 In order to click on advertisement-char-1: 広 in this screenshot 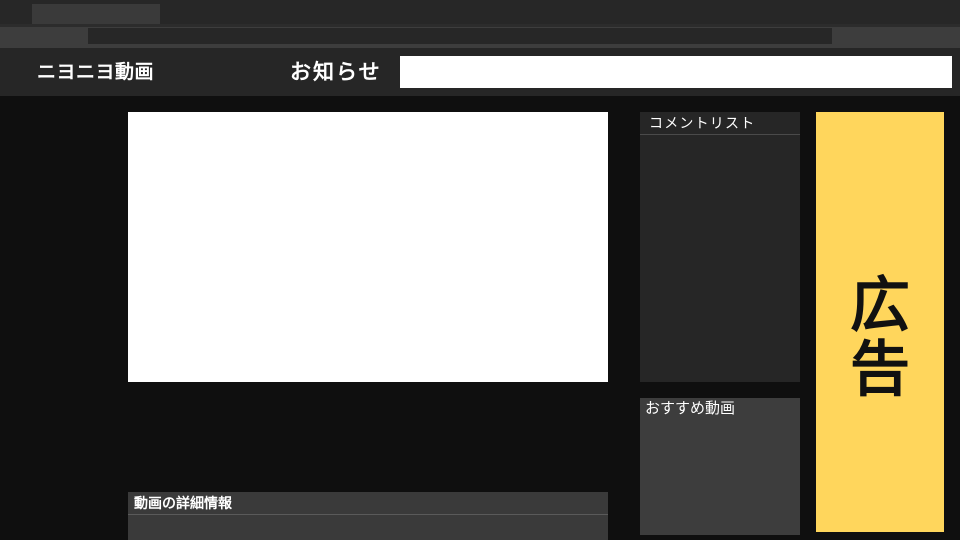, I will do `click(880, 306)`.